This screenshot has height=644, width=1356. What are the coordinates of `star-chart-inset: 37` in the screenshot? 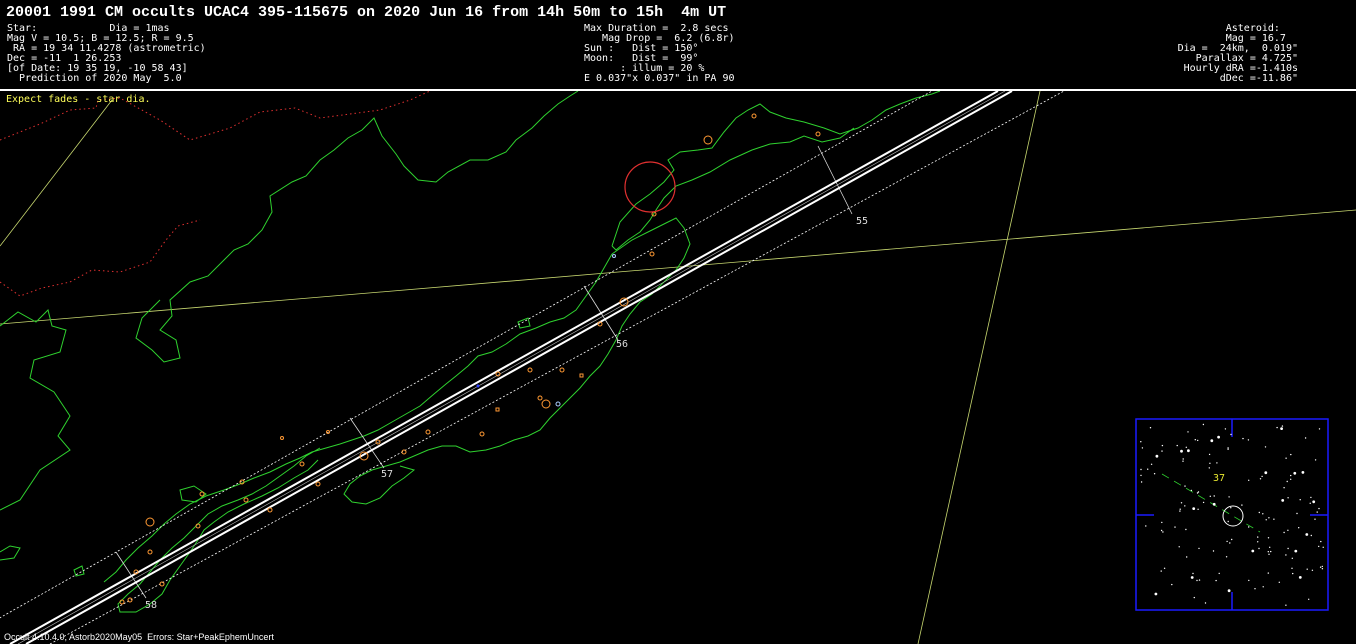 It's located at (1232, 514).